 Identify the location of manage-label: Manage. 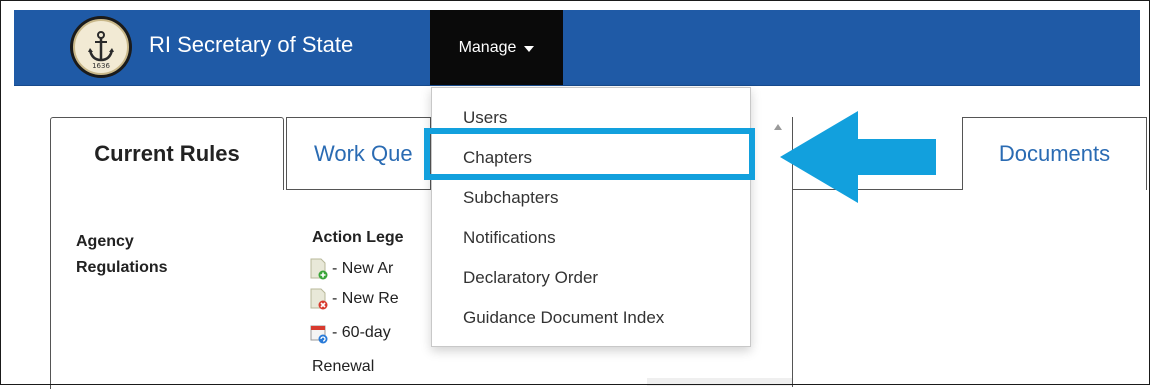
(487, 47).